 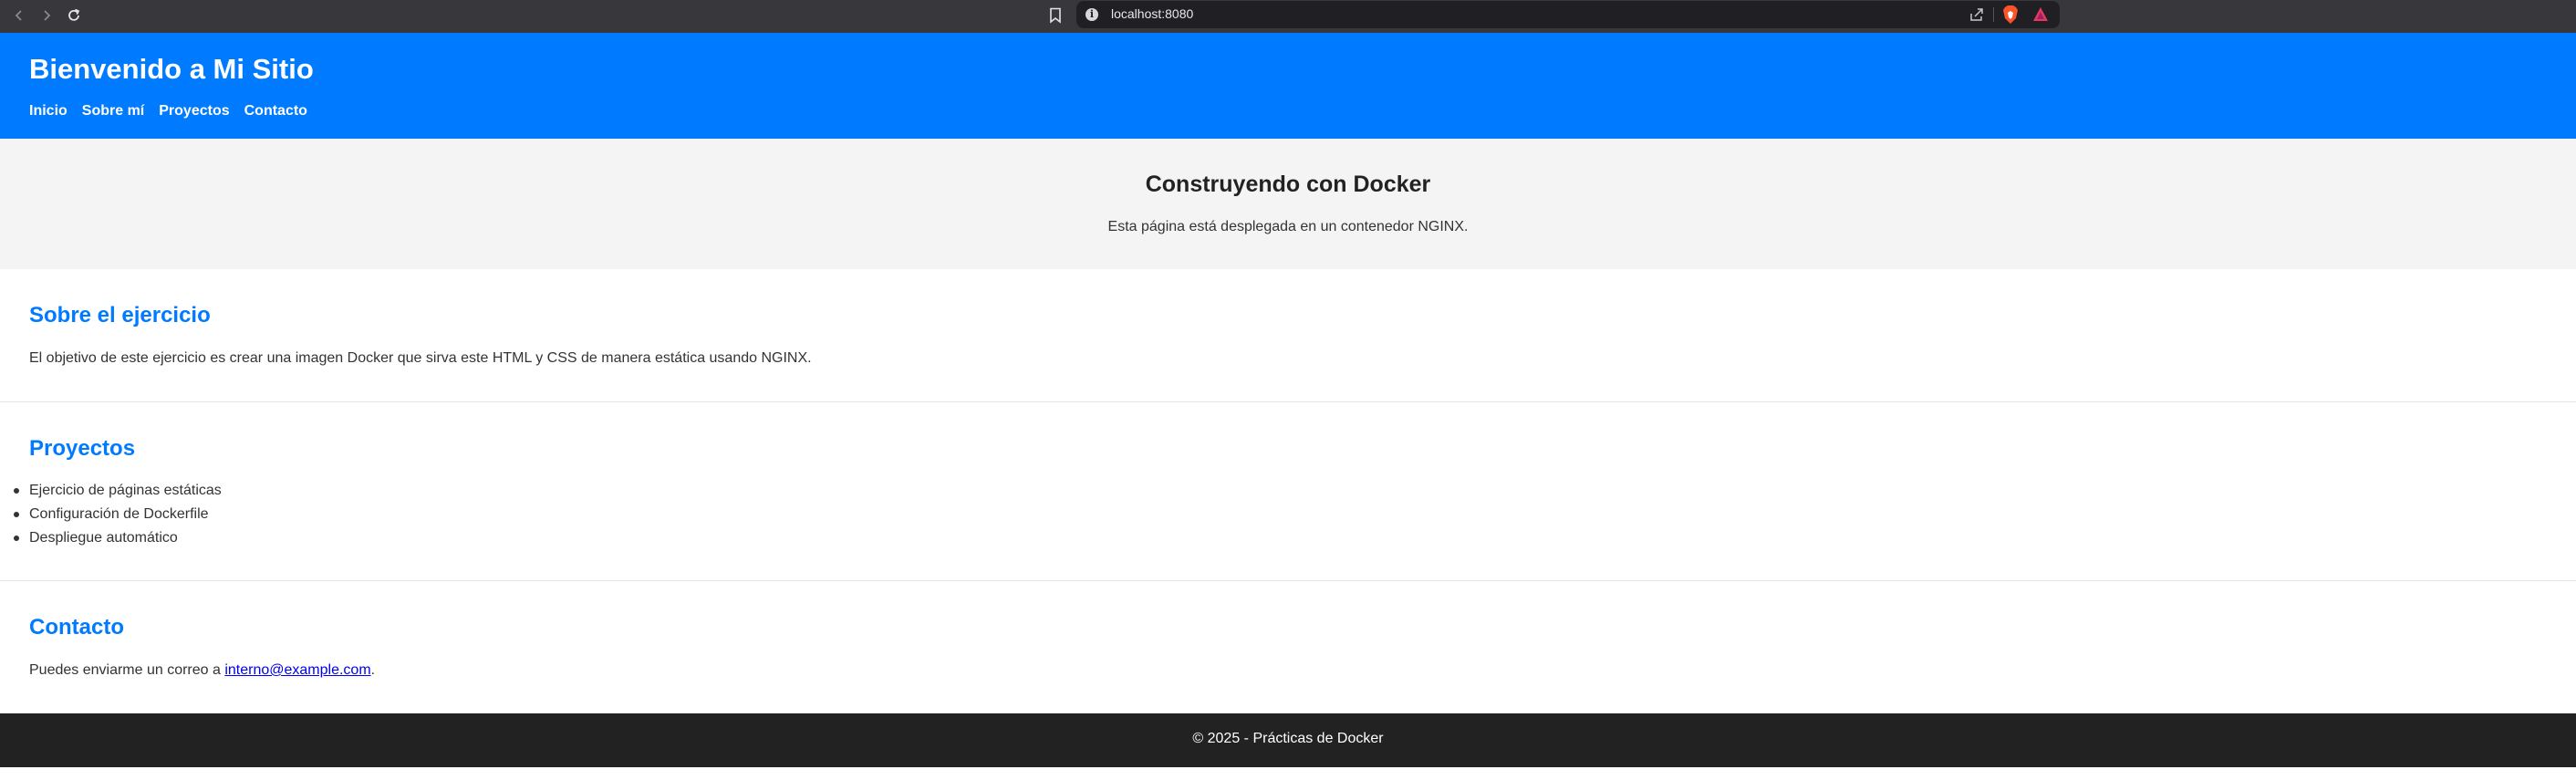 I want to click on url-separator, so click(x=1994, y=14).